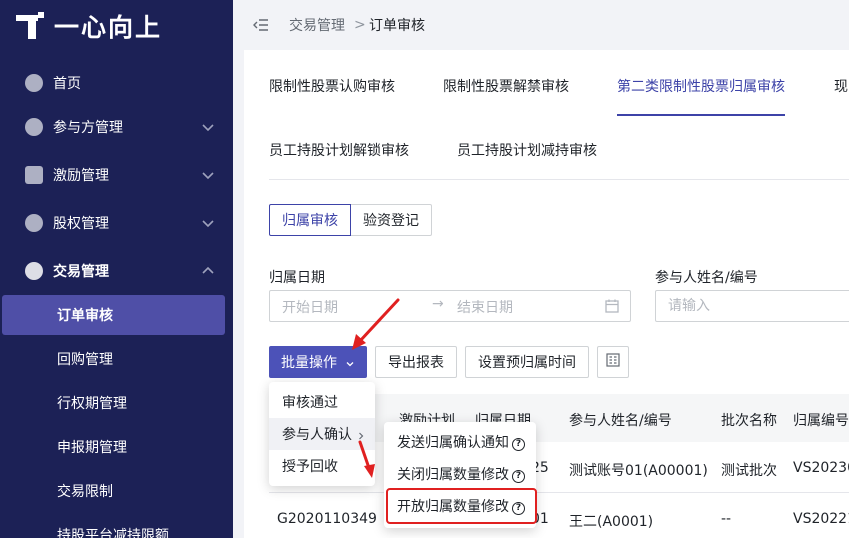  Describe the element at coordinates (322, 466) in the screenshot. I see `menu-item-grant-recall: 授予回收` at that location.